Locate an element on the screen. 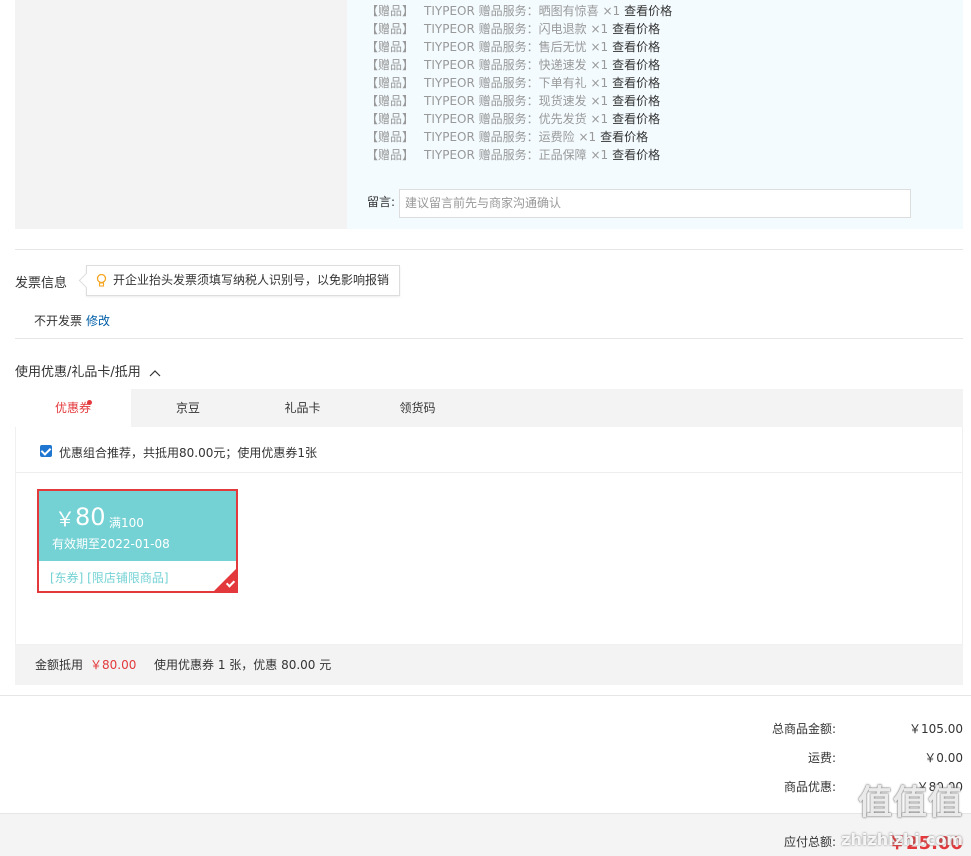 The height and width of the screenshot is (856, 971). chevron-up-icon is located at coordinates (155, 373).